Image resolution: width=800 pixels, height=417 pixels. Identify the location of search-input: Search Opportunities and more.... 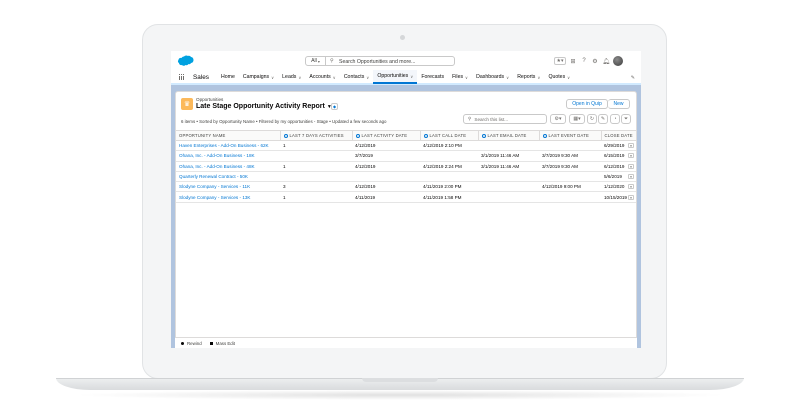
(377, 62).